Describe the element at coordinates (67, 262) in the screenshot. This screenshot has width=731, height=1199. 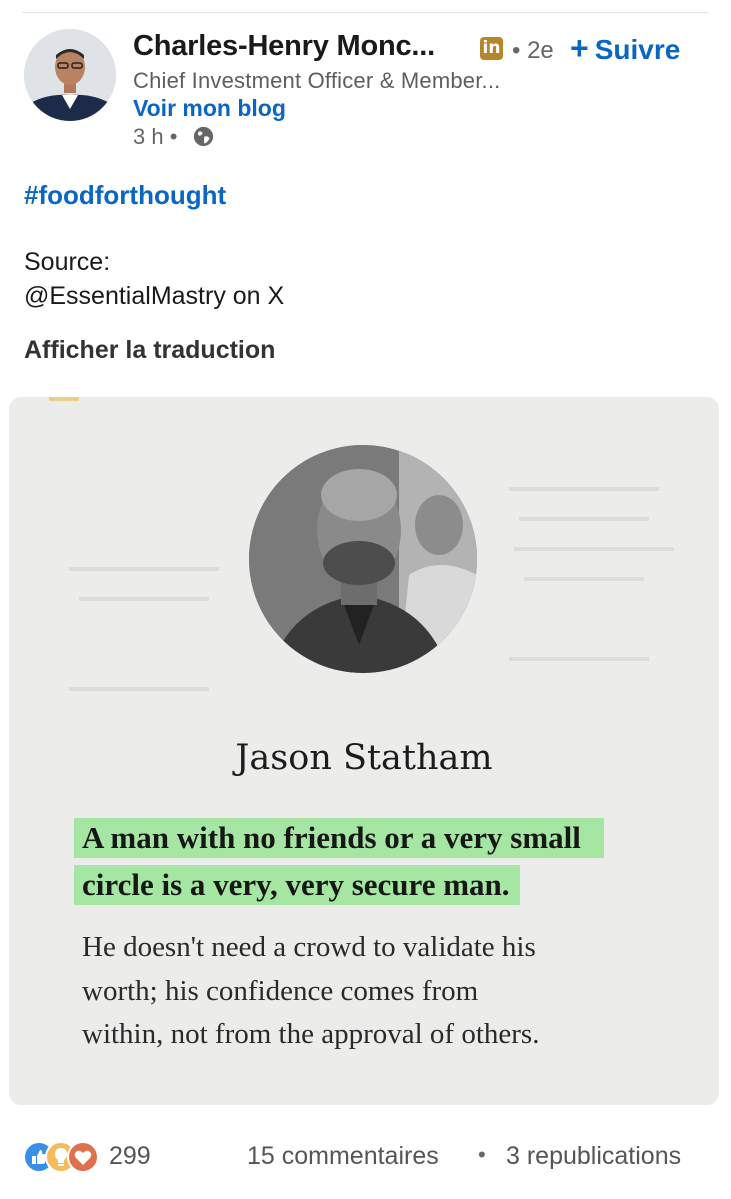
I see `source-label: Source:` at that location.